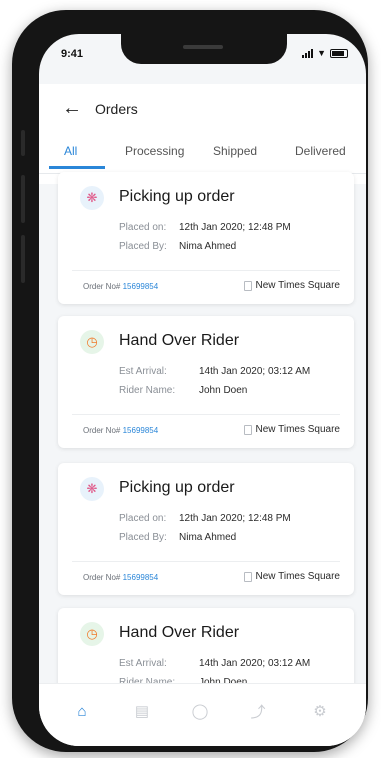 The width and height of the screenshot is (381, 758). What do you see at coordinates (200, 711) in the screenshot?
I see `chat-icon: ◯` at bounding box center [200, 711].